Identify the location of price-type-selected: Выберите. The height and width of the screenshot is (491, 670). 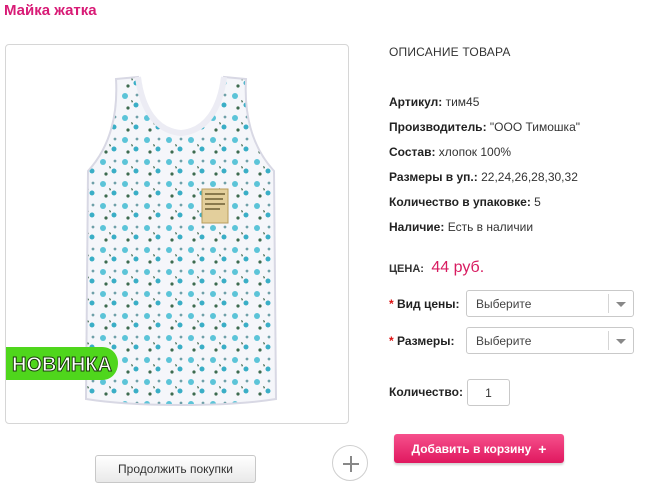
(504, 304).